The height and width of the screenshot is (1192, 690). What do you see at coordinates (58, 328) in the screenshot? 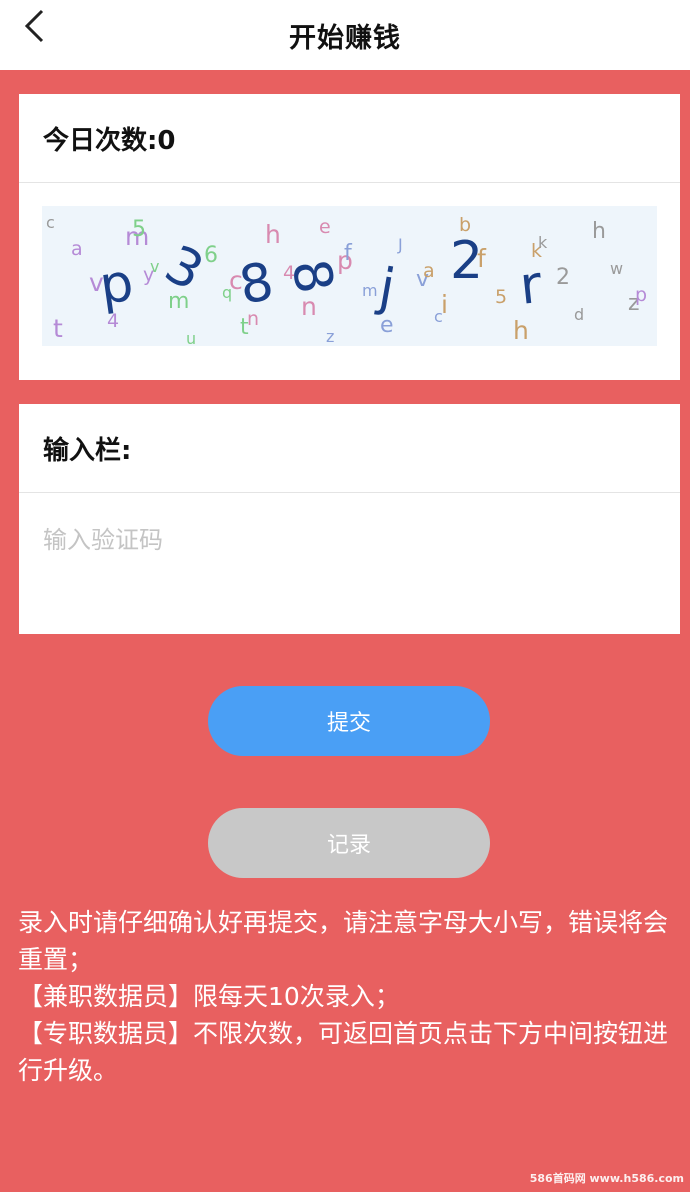
I see `captcha-noise-char: t` at bounding box center [58, 328].